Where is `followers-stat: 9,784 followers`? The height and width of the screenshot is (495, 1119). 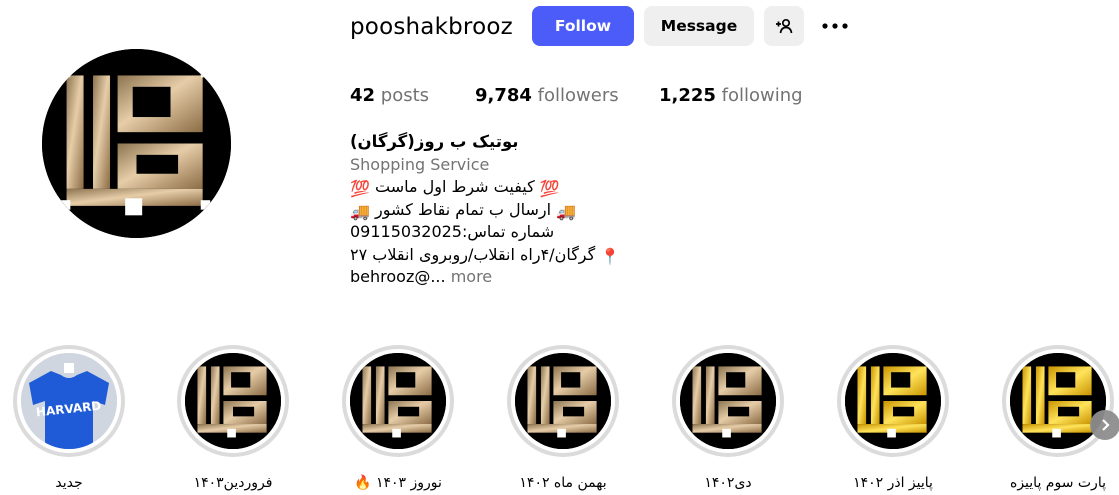 followers-stat: 9,784 followers is located at coordinates (547, 96).